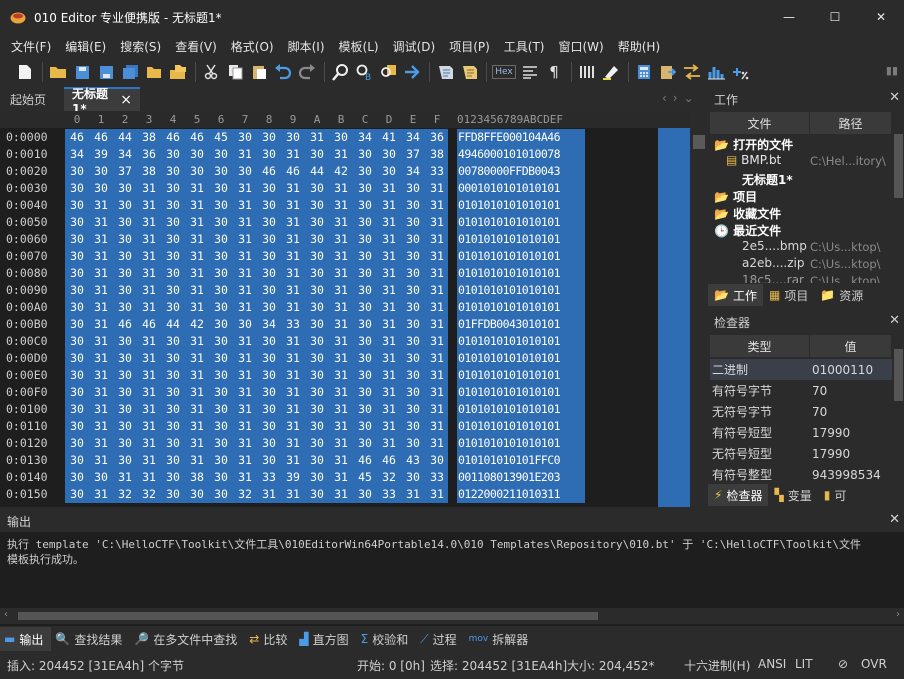 The image size is (904, 679). What do you see at coordinates (445, 72) in the screenshot?
I see `script-icon` at bounding box center [445, 72].